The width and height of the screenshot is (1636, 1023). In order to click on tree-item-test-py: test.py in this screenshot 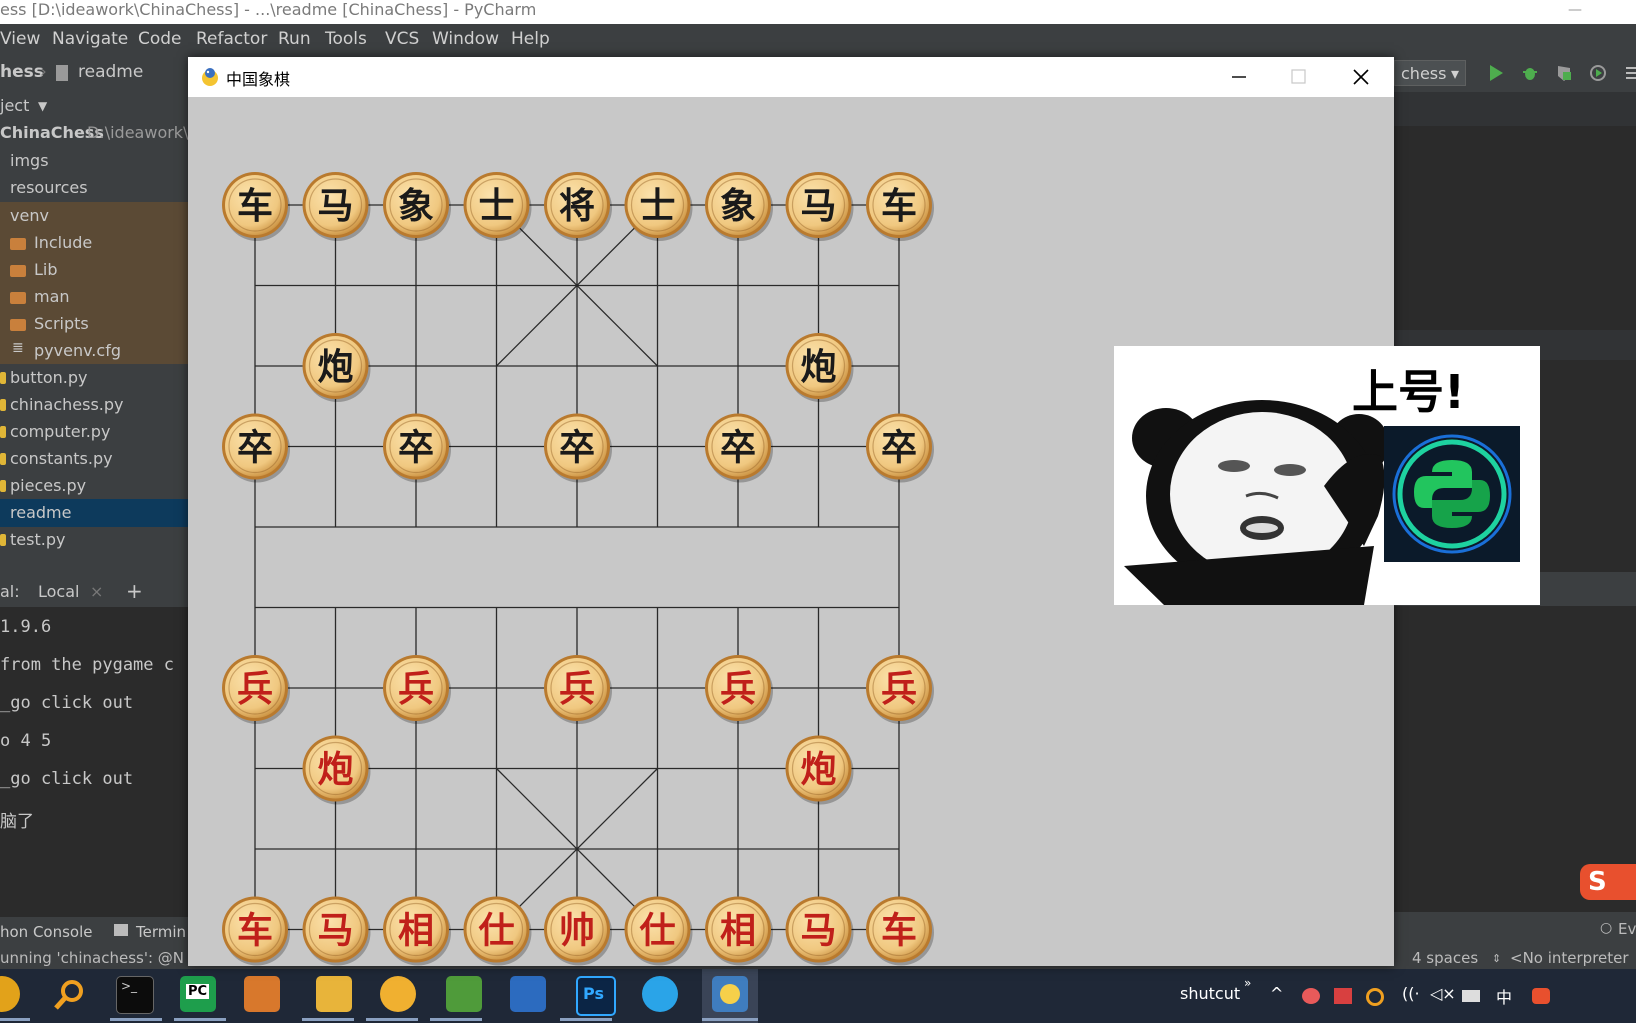, I will do `click(94, 540)`.